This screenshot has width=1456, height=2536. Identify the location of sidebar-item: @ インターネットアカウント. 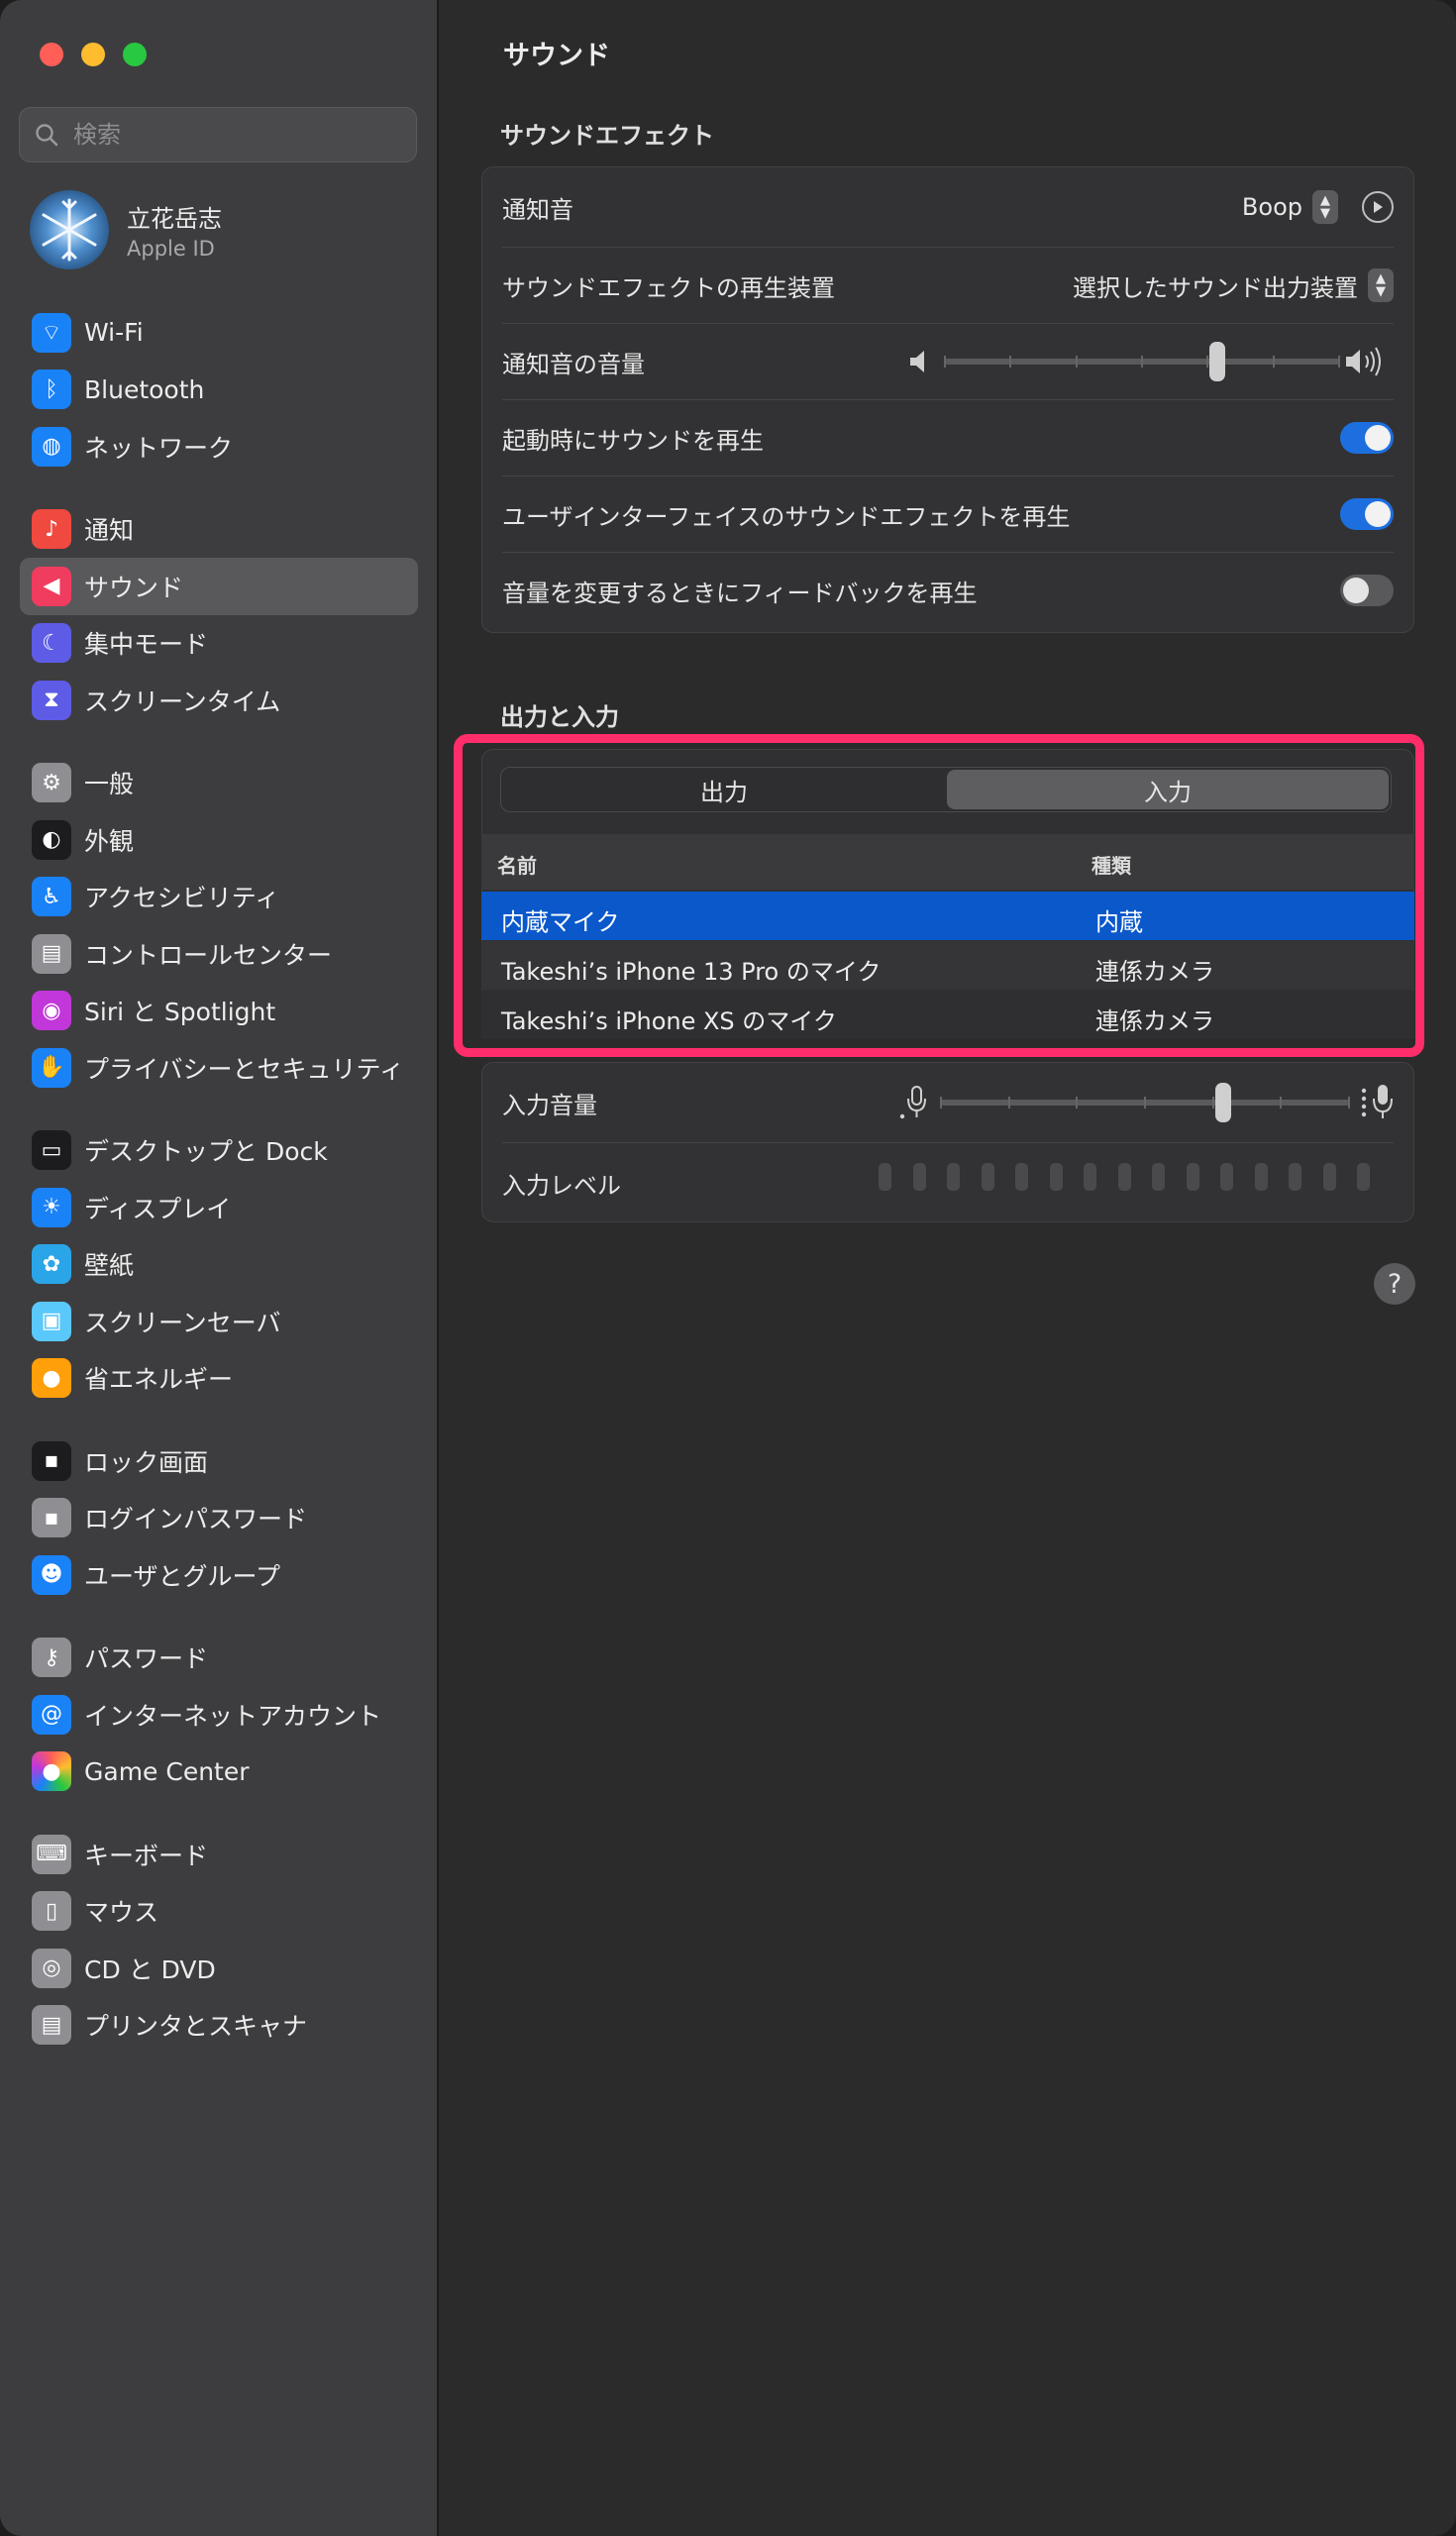
(219, 1715).